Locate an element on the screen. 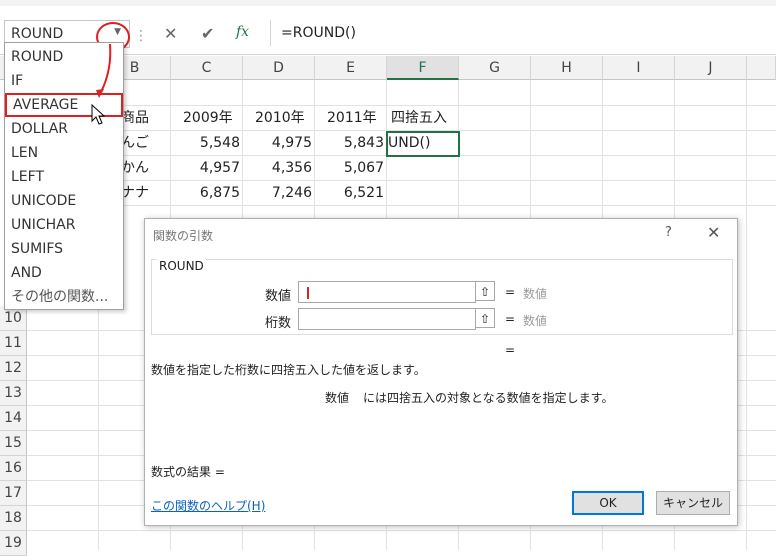  text-caret is located at coordinates (308, 293).